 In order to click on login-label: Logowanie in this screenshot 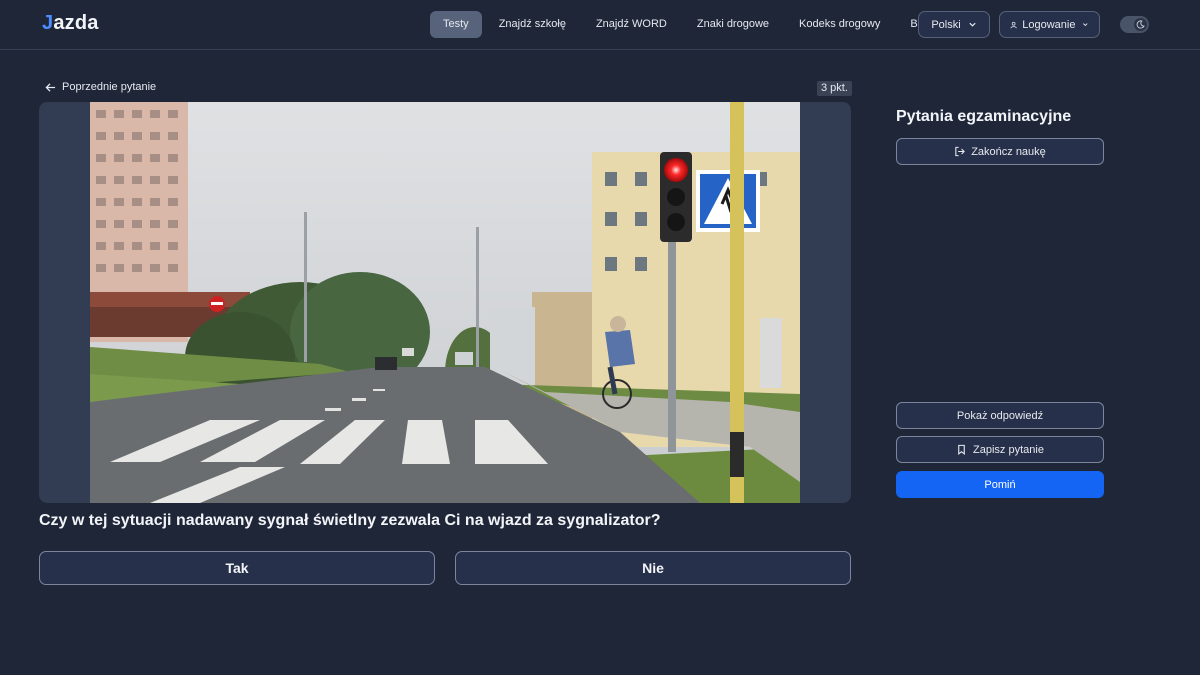, I will do `click(1049, 24)`.